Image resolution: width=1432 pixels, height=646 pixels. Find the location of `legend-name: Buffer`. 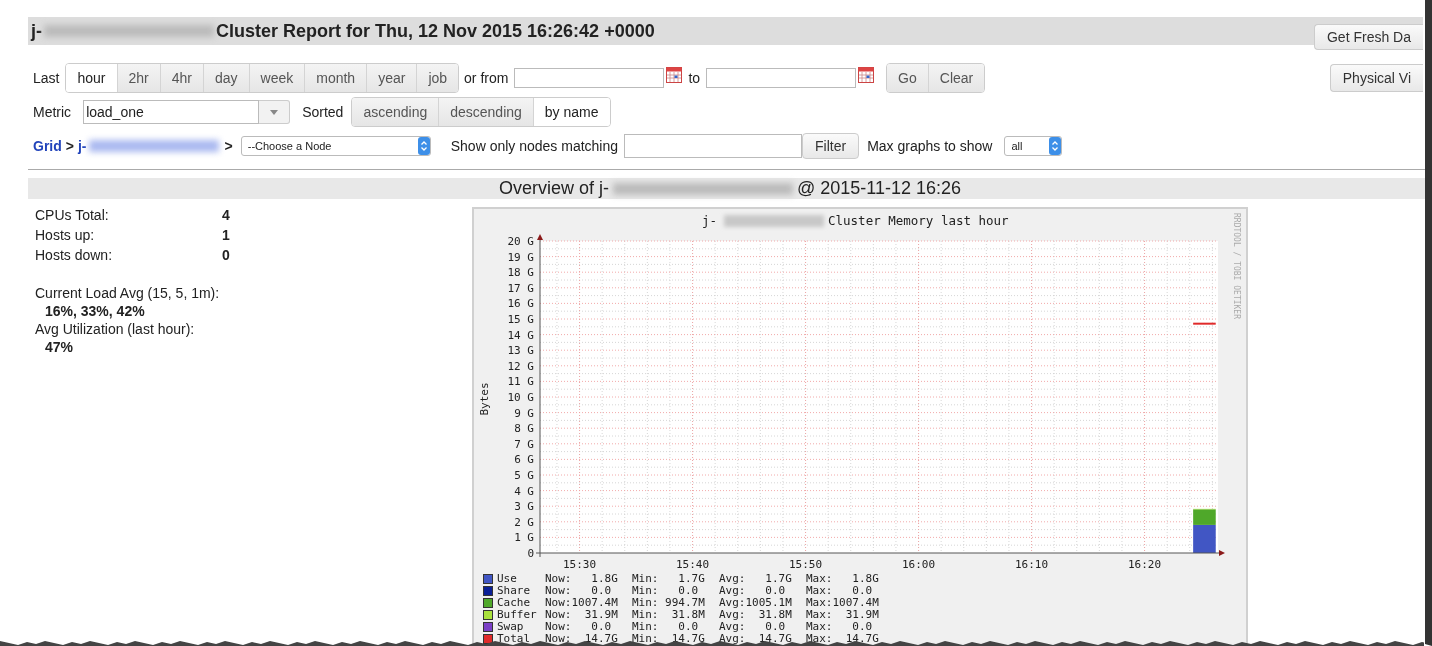

legend-name: Buffer is located at coordinates (517, 615).